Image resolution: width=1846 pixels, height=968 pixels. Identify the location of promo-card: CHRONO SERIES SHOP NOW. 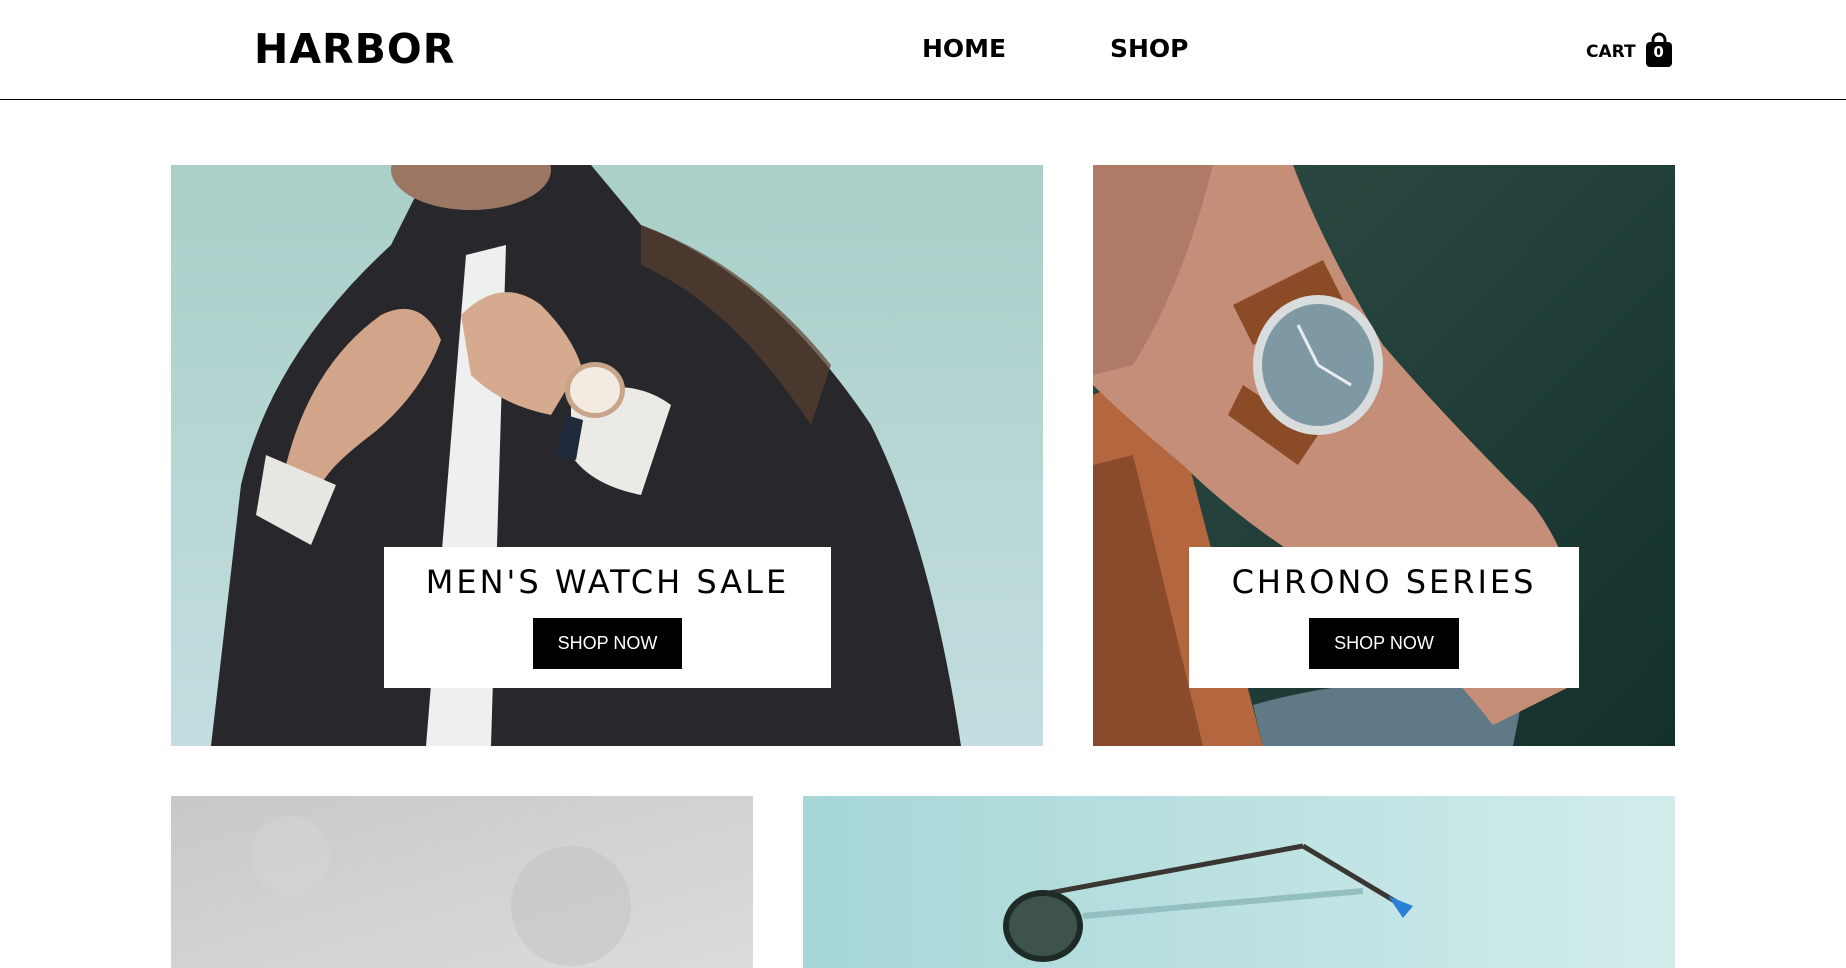
(1384, 617).